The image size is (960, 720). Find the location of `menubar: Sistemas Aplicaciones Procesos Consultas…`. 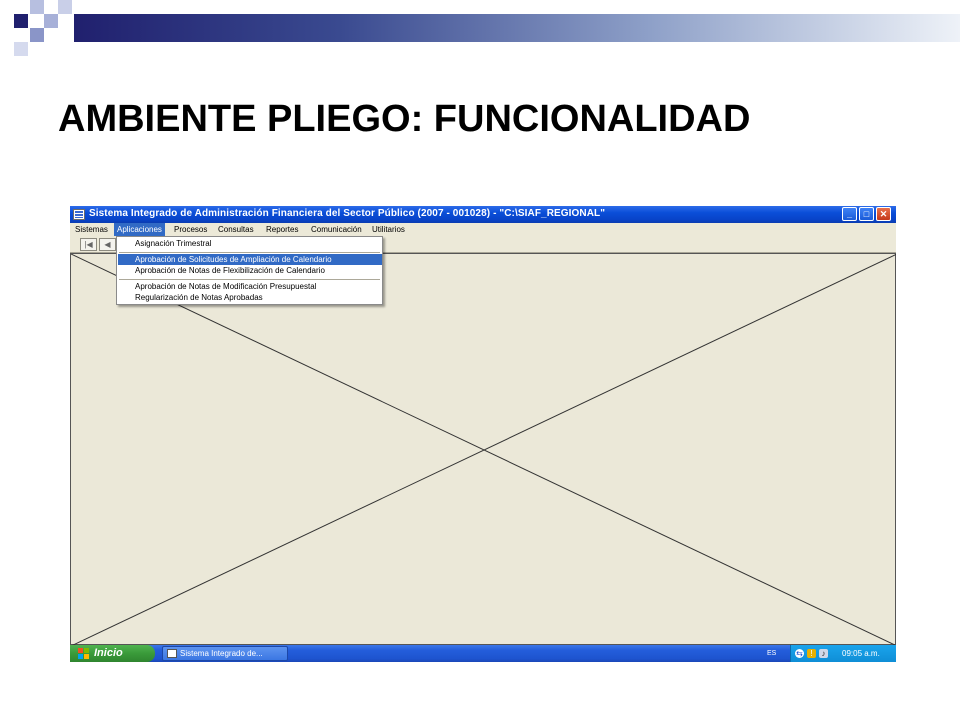

menubar: Sistemas Aplicaciones Procesos Consultas… is located at coordinates (483, 229).